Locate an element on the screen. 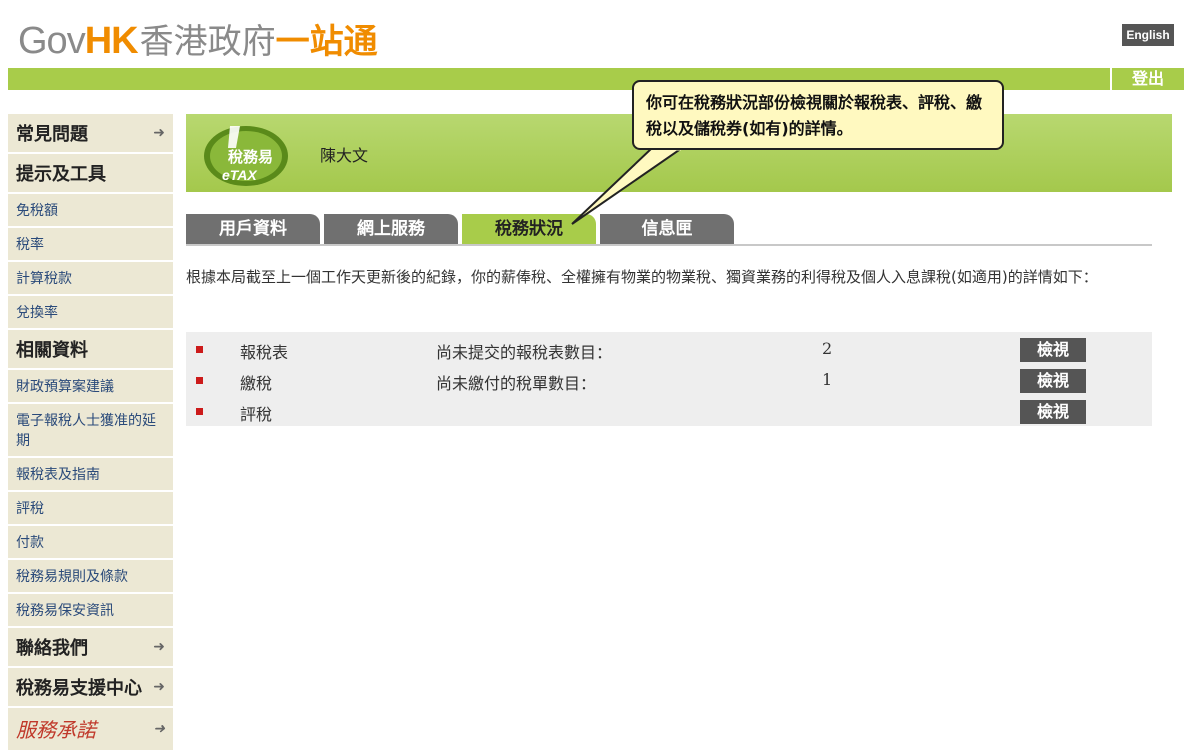 This screenshot has height=754, width=1191. logo-zh-text: 香港政府 is located at coordinates (207, 42).